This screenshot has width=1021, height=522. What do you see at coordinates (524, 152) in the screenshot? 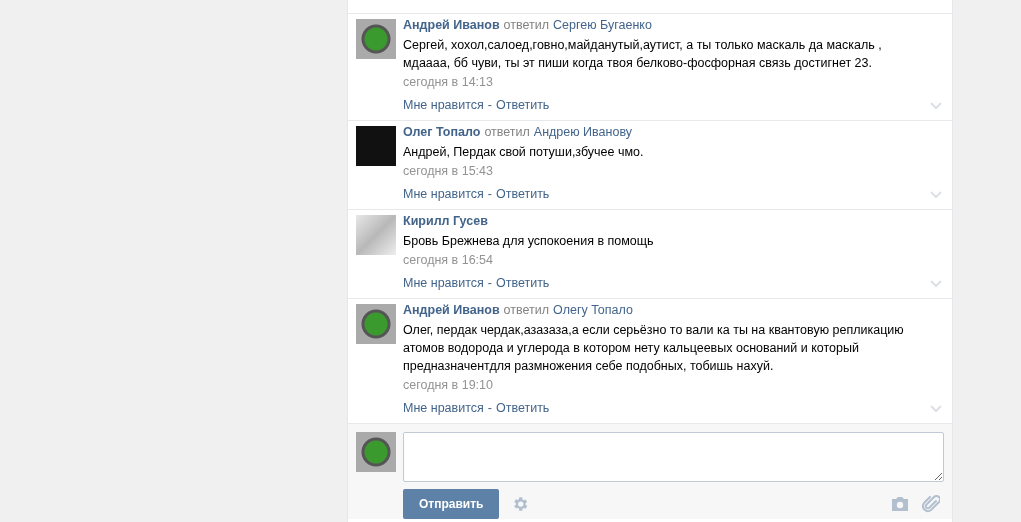
I see `comment-text: Андрей, Пердак свой потуши,збучее чмо.` at bounding box center [524, 152].